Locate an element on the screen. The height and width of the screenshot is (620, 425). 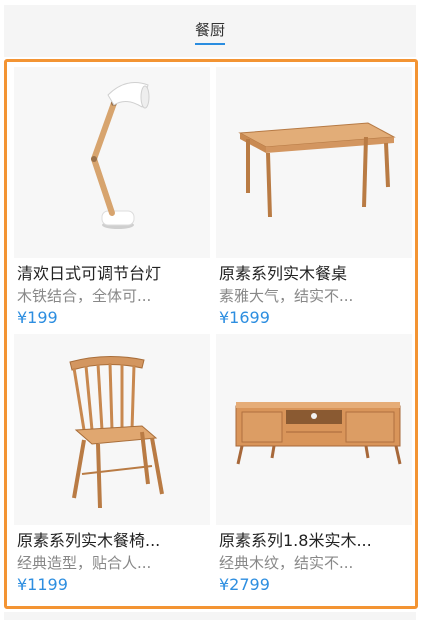
product-title: 清欢日式可调节台灯 is located at coordinates (89, 273).